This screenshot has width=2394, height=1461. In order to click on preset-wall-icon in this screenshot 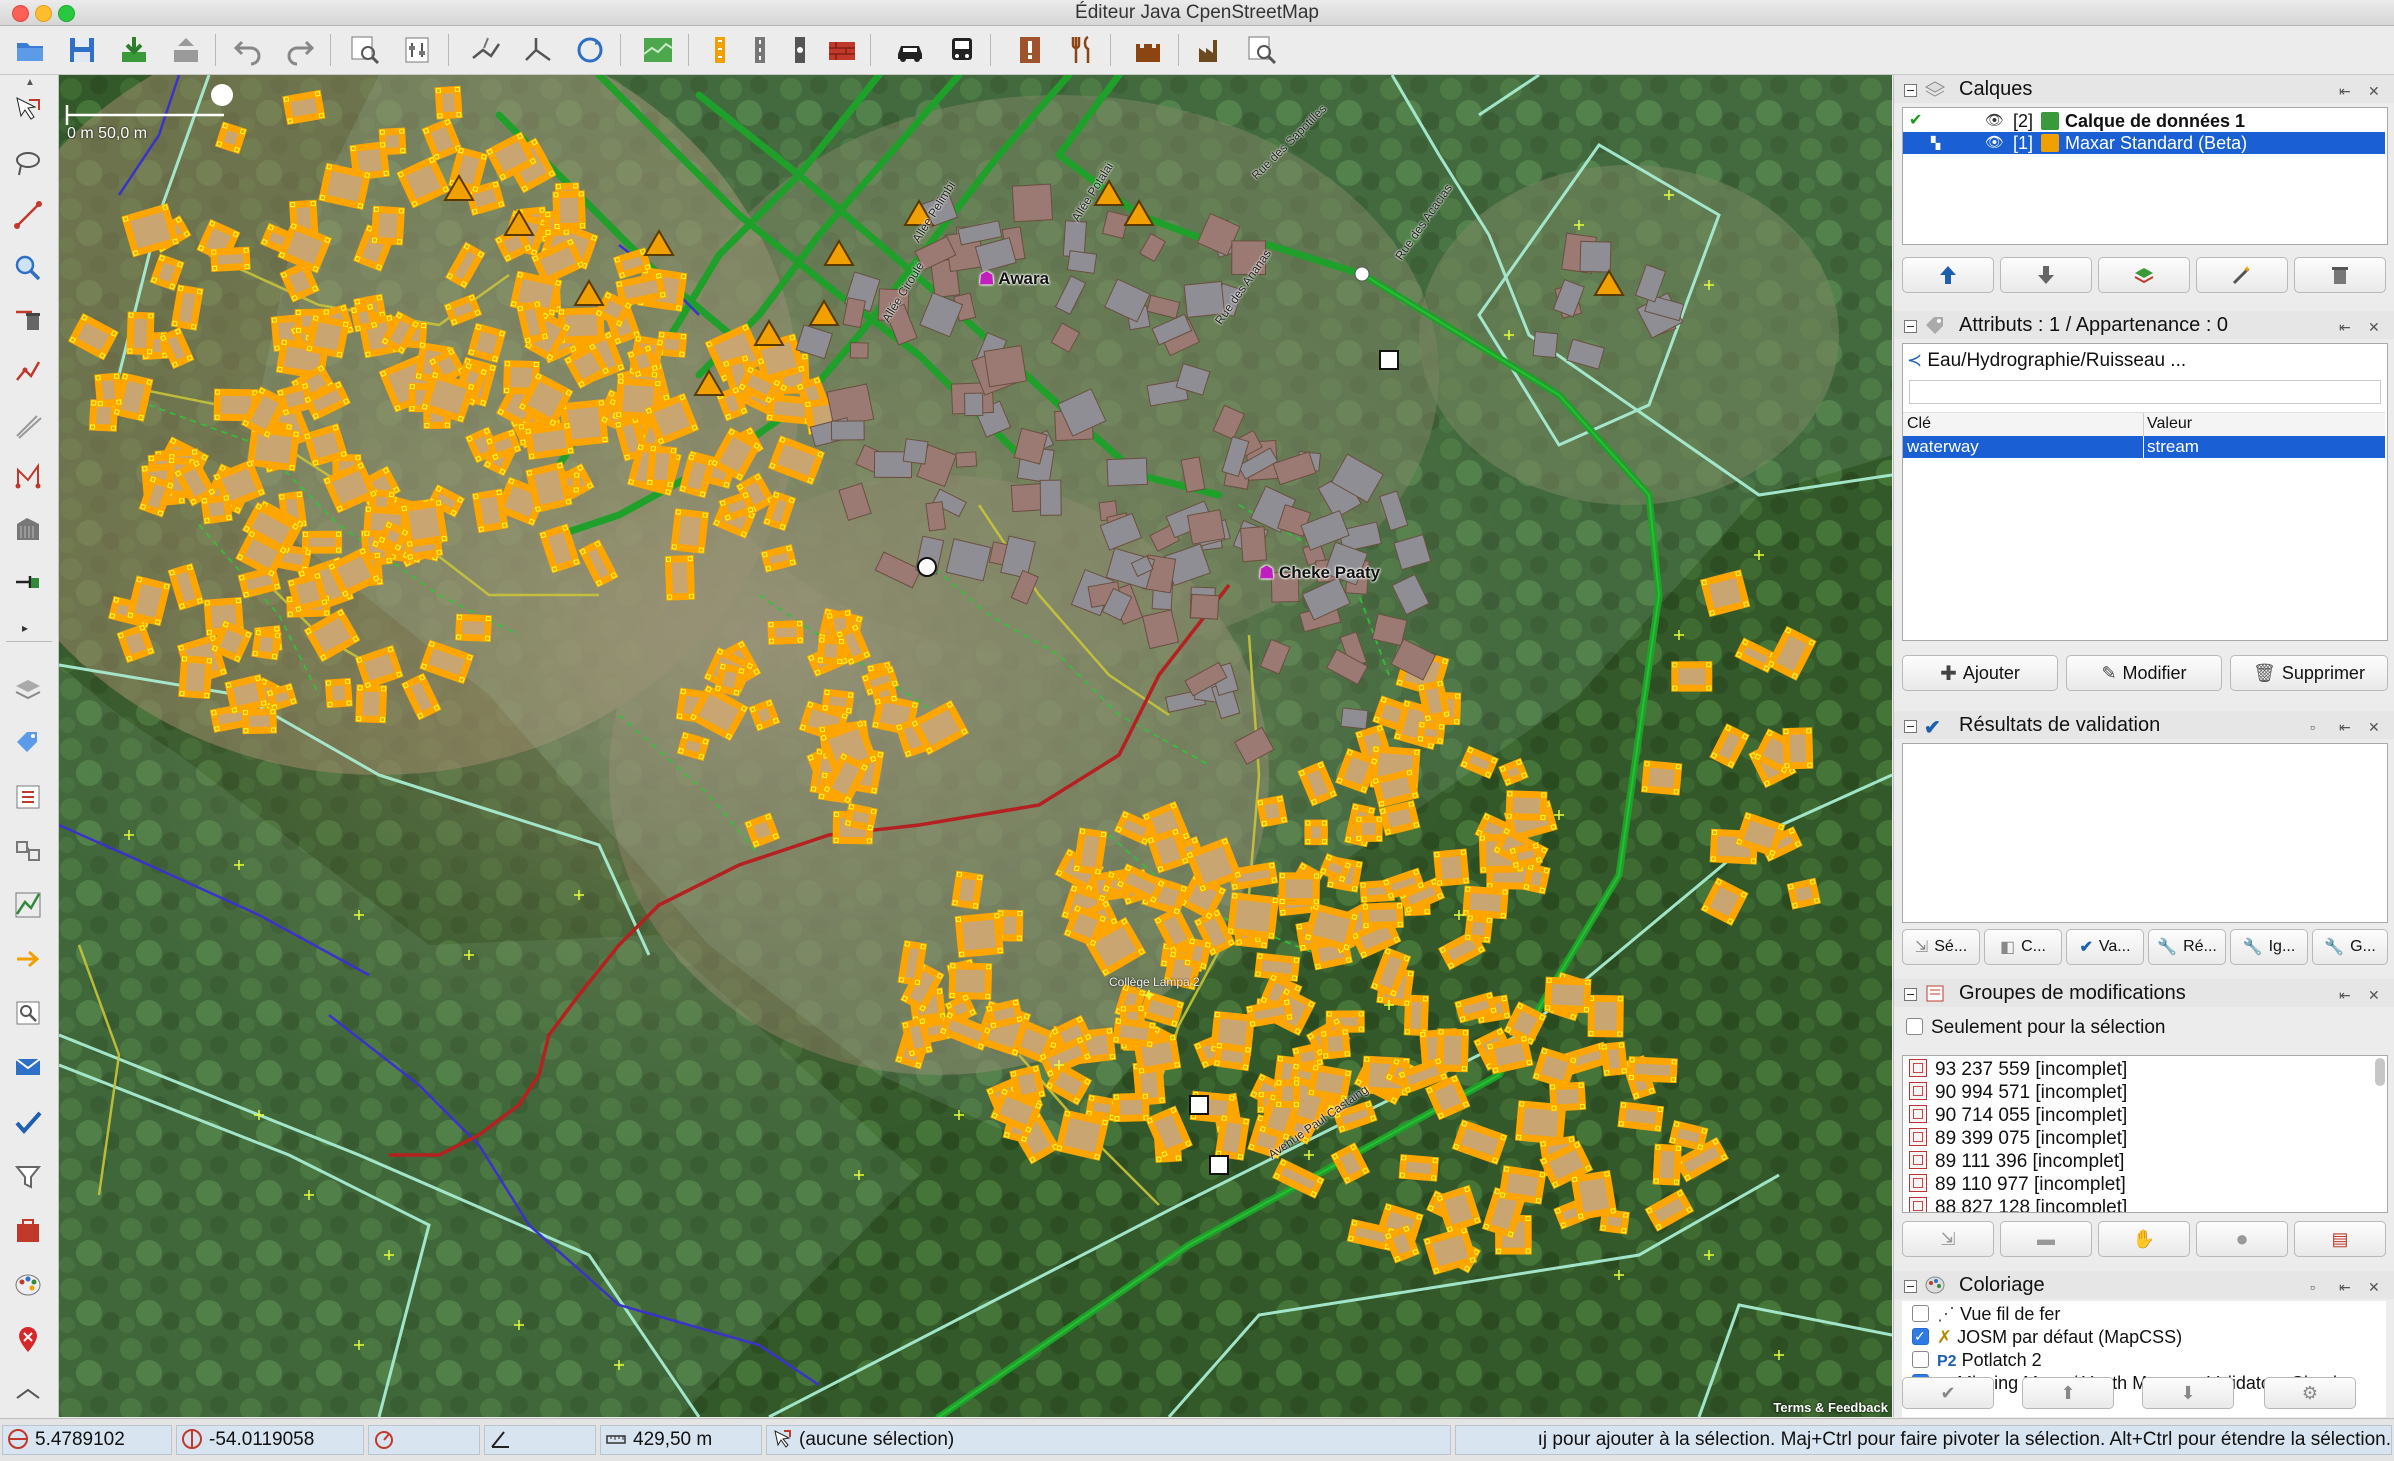, I will do `click(842, 50)`.